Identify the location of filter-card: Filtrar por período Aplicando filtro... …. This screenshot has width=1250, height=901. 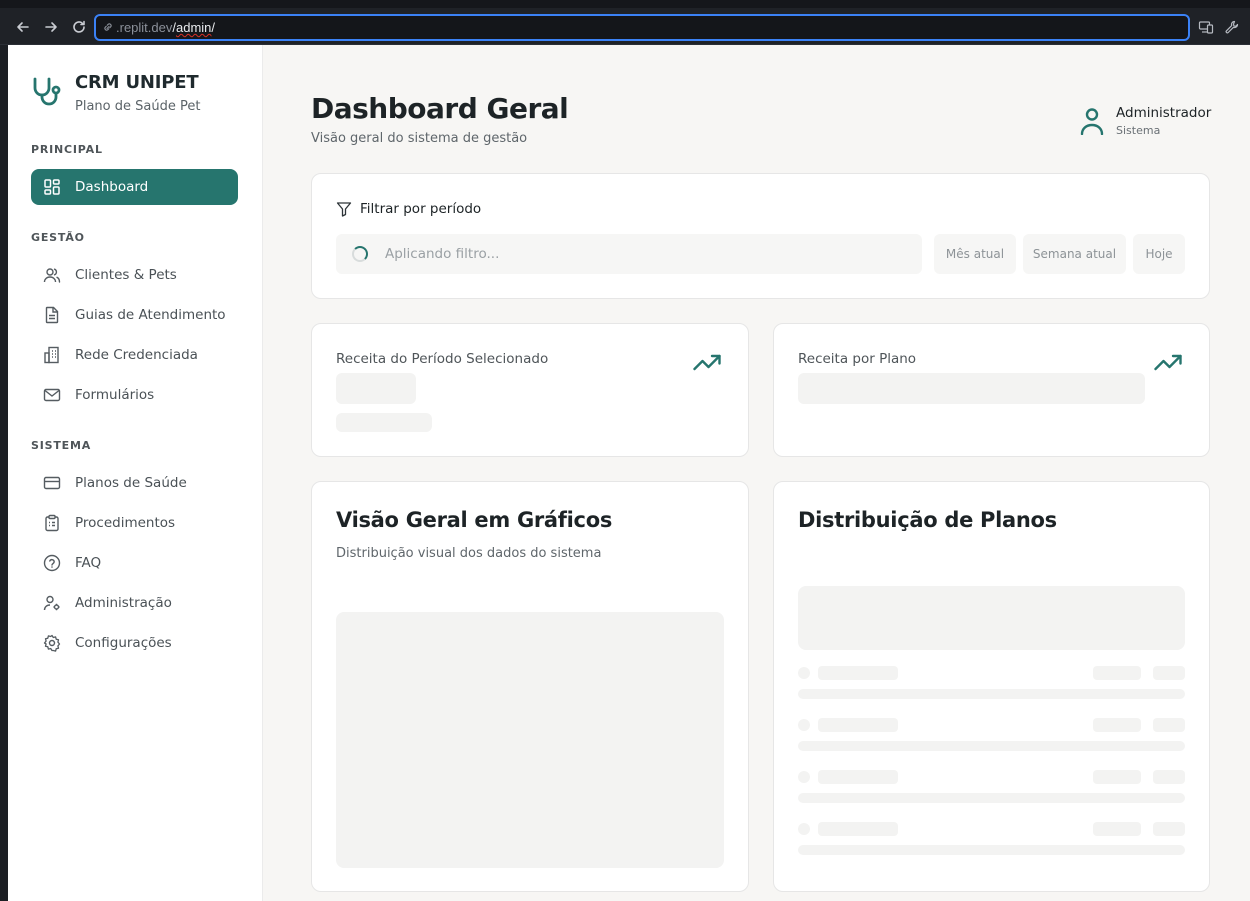
(760, 236).